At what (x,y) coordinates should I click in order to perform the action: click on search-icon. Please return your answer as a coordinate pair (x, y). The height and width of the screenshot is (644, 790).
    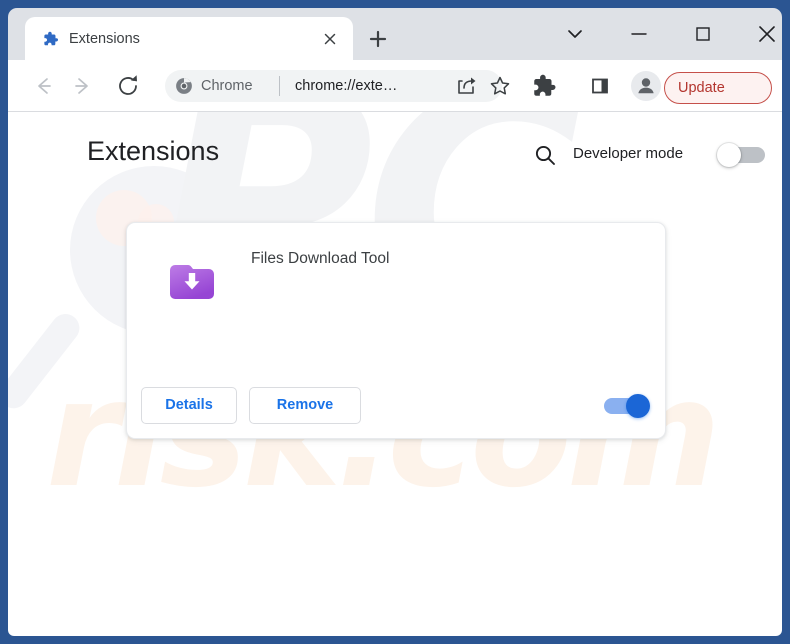
    Looking at the image, I should click on (545, 155).